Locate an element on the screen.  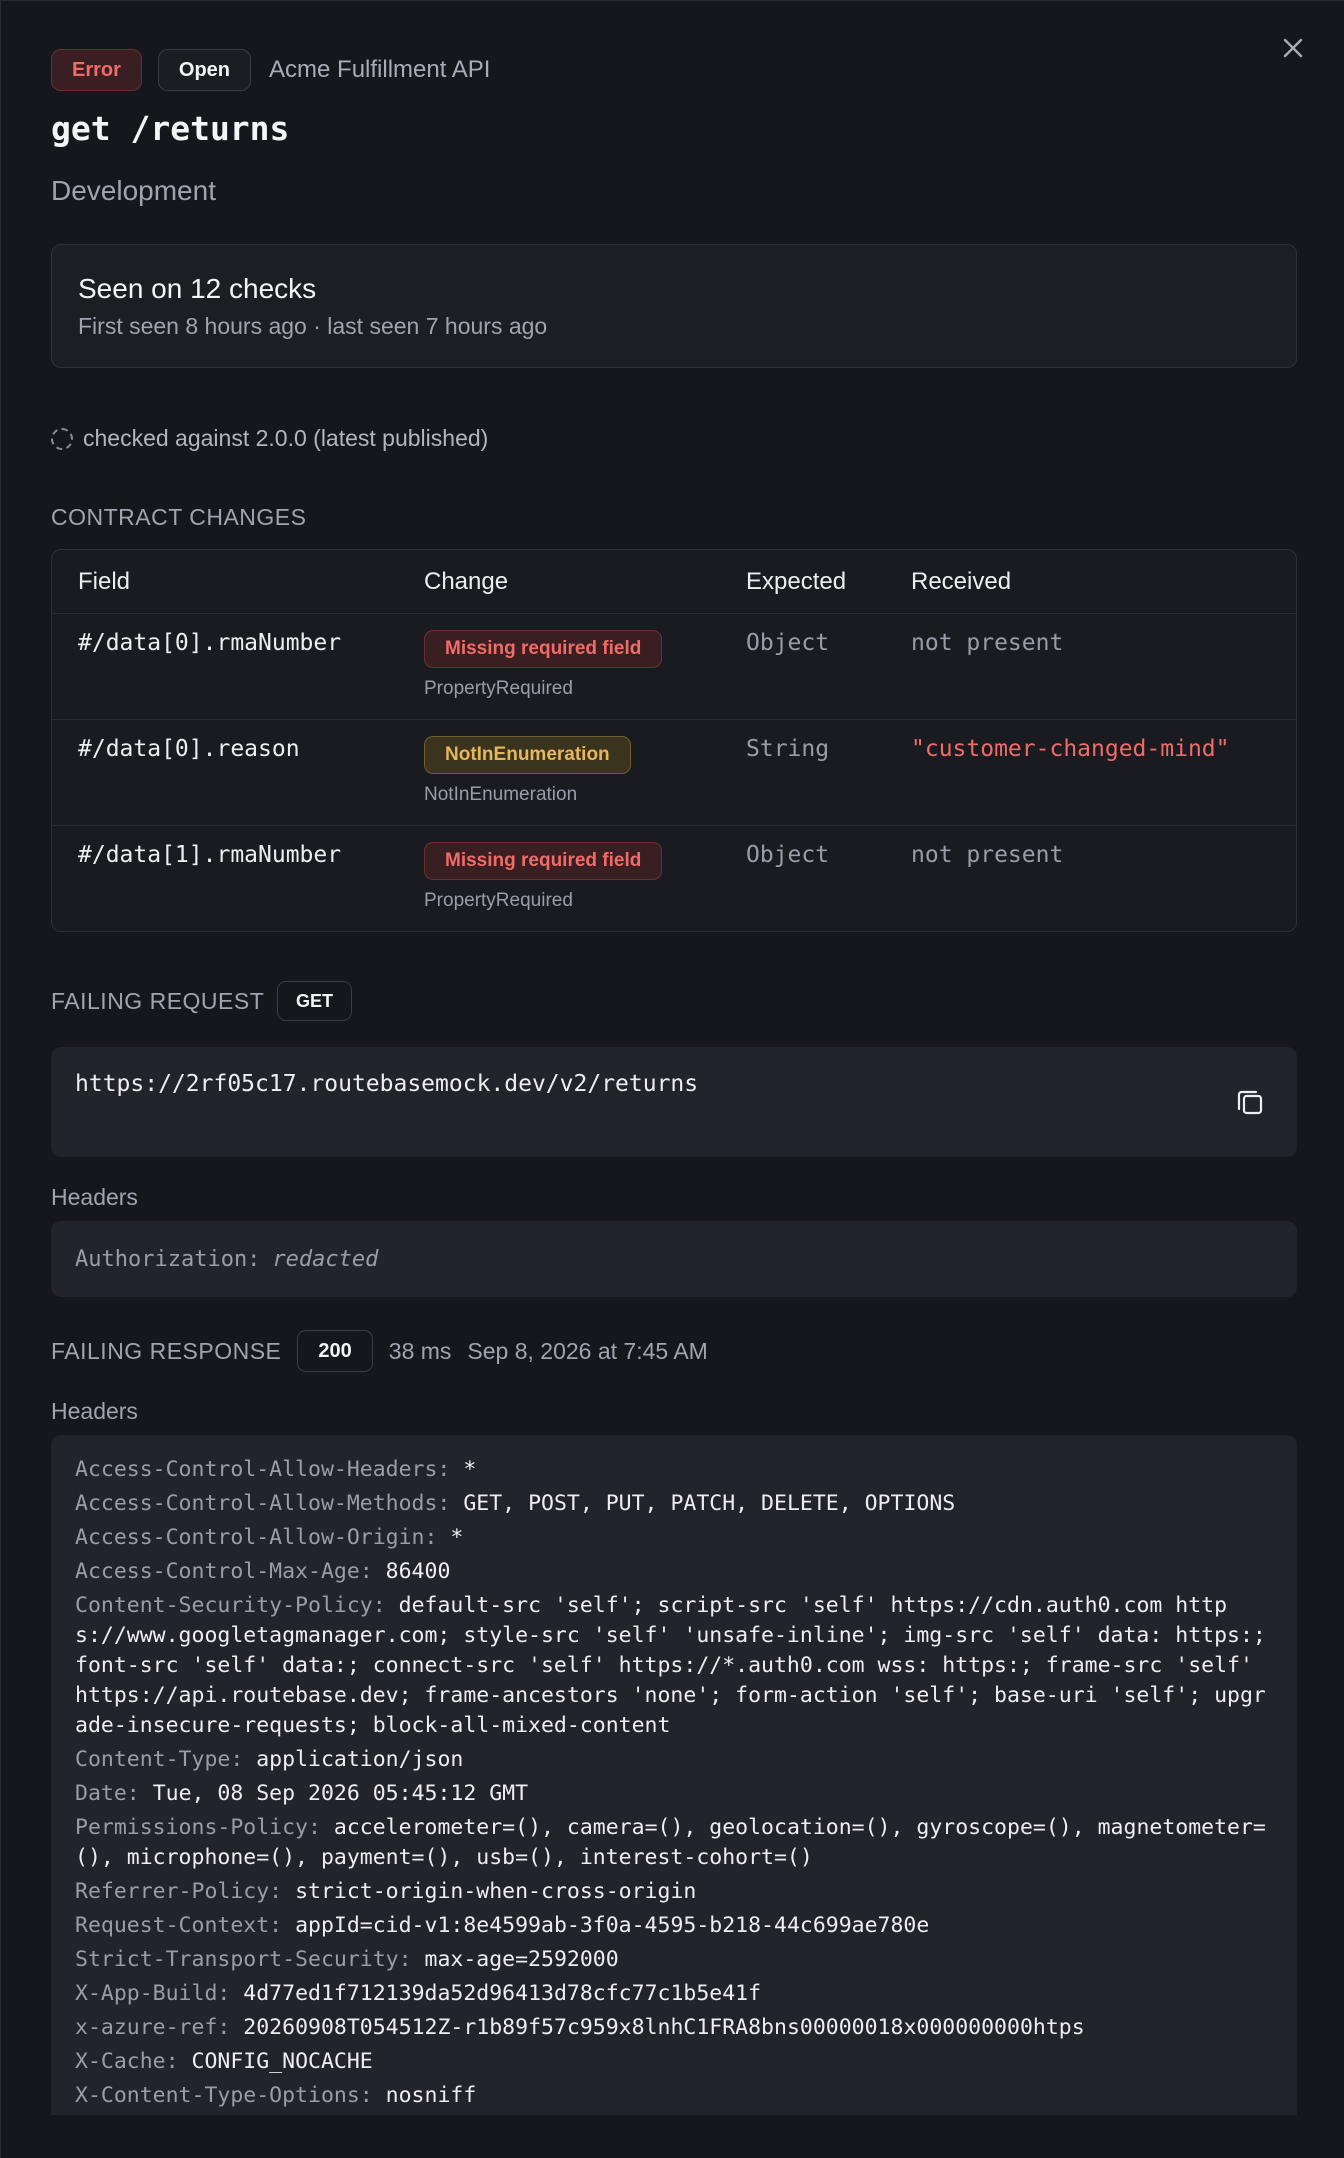
copy-url-button is located at coordinates (1250, 1102).